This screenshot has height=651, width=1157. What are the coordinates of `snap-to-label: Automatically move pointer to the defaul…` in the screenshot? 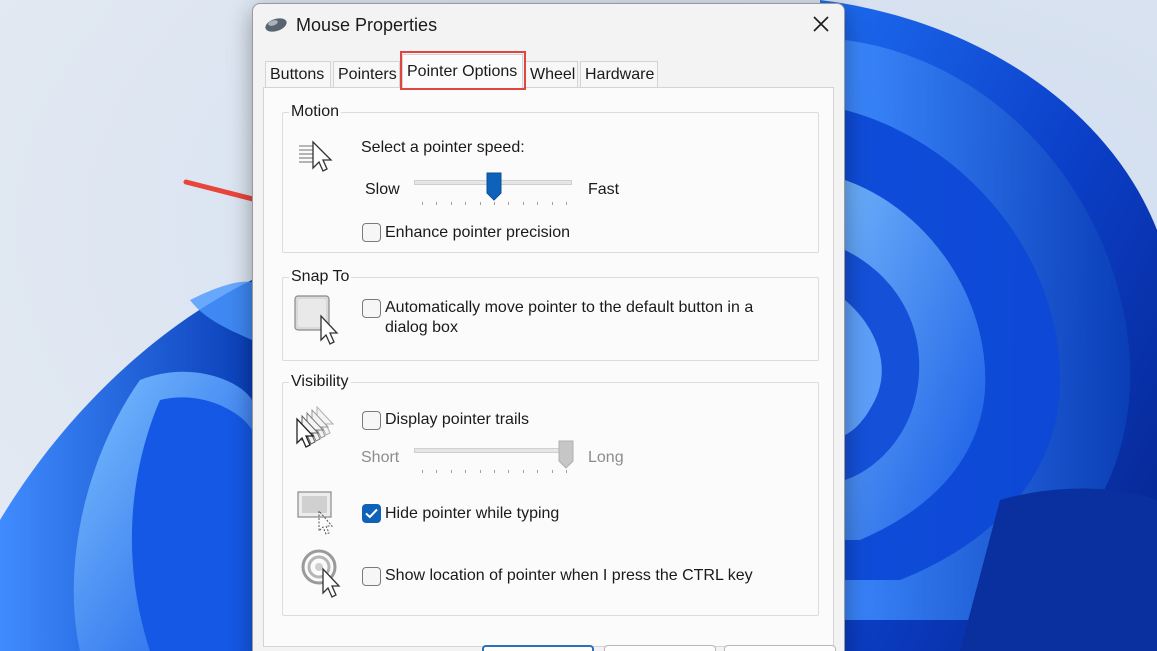 It's located at (580, 318).